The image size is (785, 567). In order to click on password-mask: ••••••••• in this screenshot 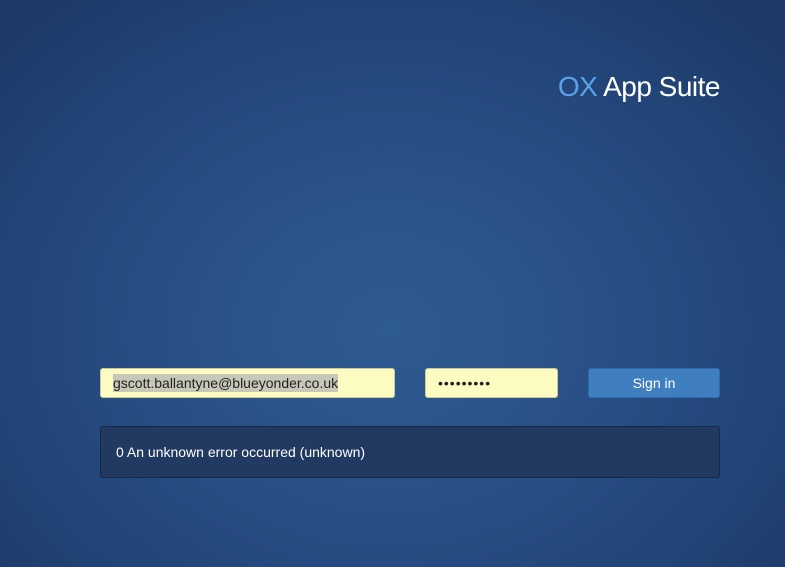, I will do `click(465, 383)`.